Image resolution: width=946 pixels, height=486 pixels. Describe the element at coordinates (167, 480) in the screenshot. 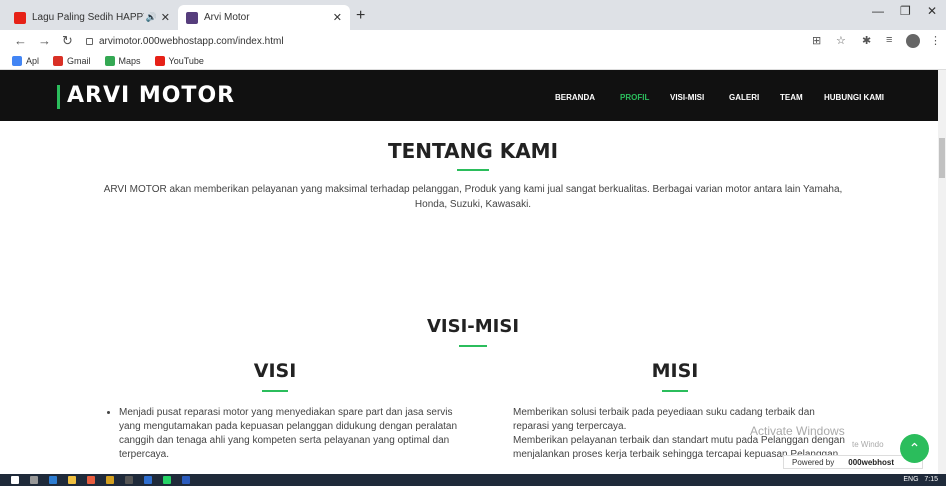

I see `whatsapp-icon` at that location.